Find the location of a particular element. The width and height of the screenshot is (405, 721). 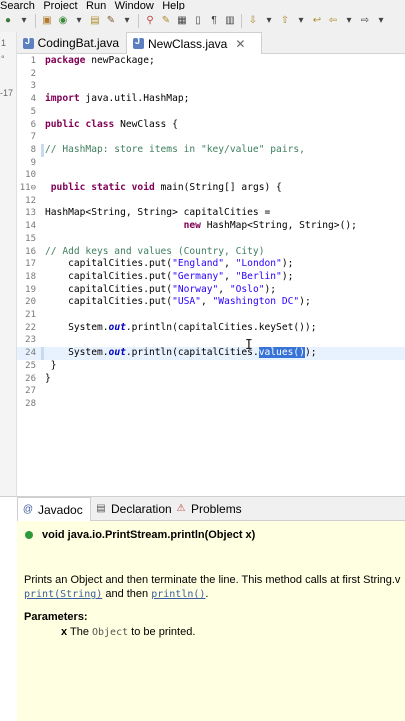

tab-declaration: ▤ Declaration is located at coordinates (137, 509).